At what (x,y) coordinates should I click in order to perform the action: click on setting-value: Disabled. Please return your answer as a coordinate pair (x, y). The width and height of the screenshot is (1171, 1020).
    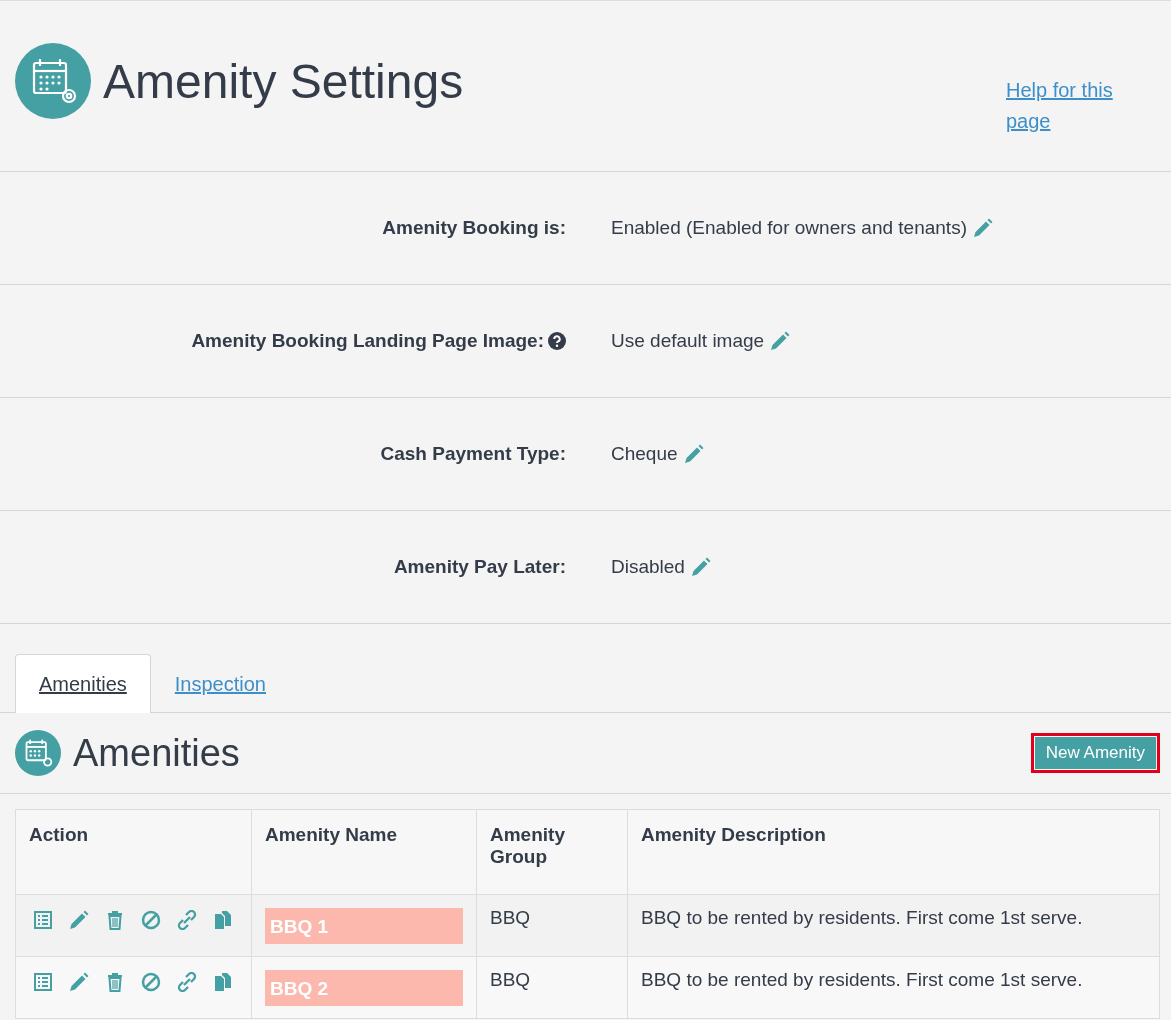
    Looking at the image, I should click on (648, 567).